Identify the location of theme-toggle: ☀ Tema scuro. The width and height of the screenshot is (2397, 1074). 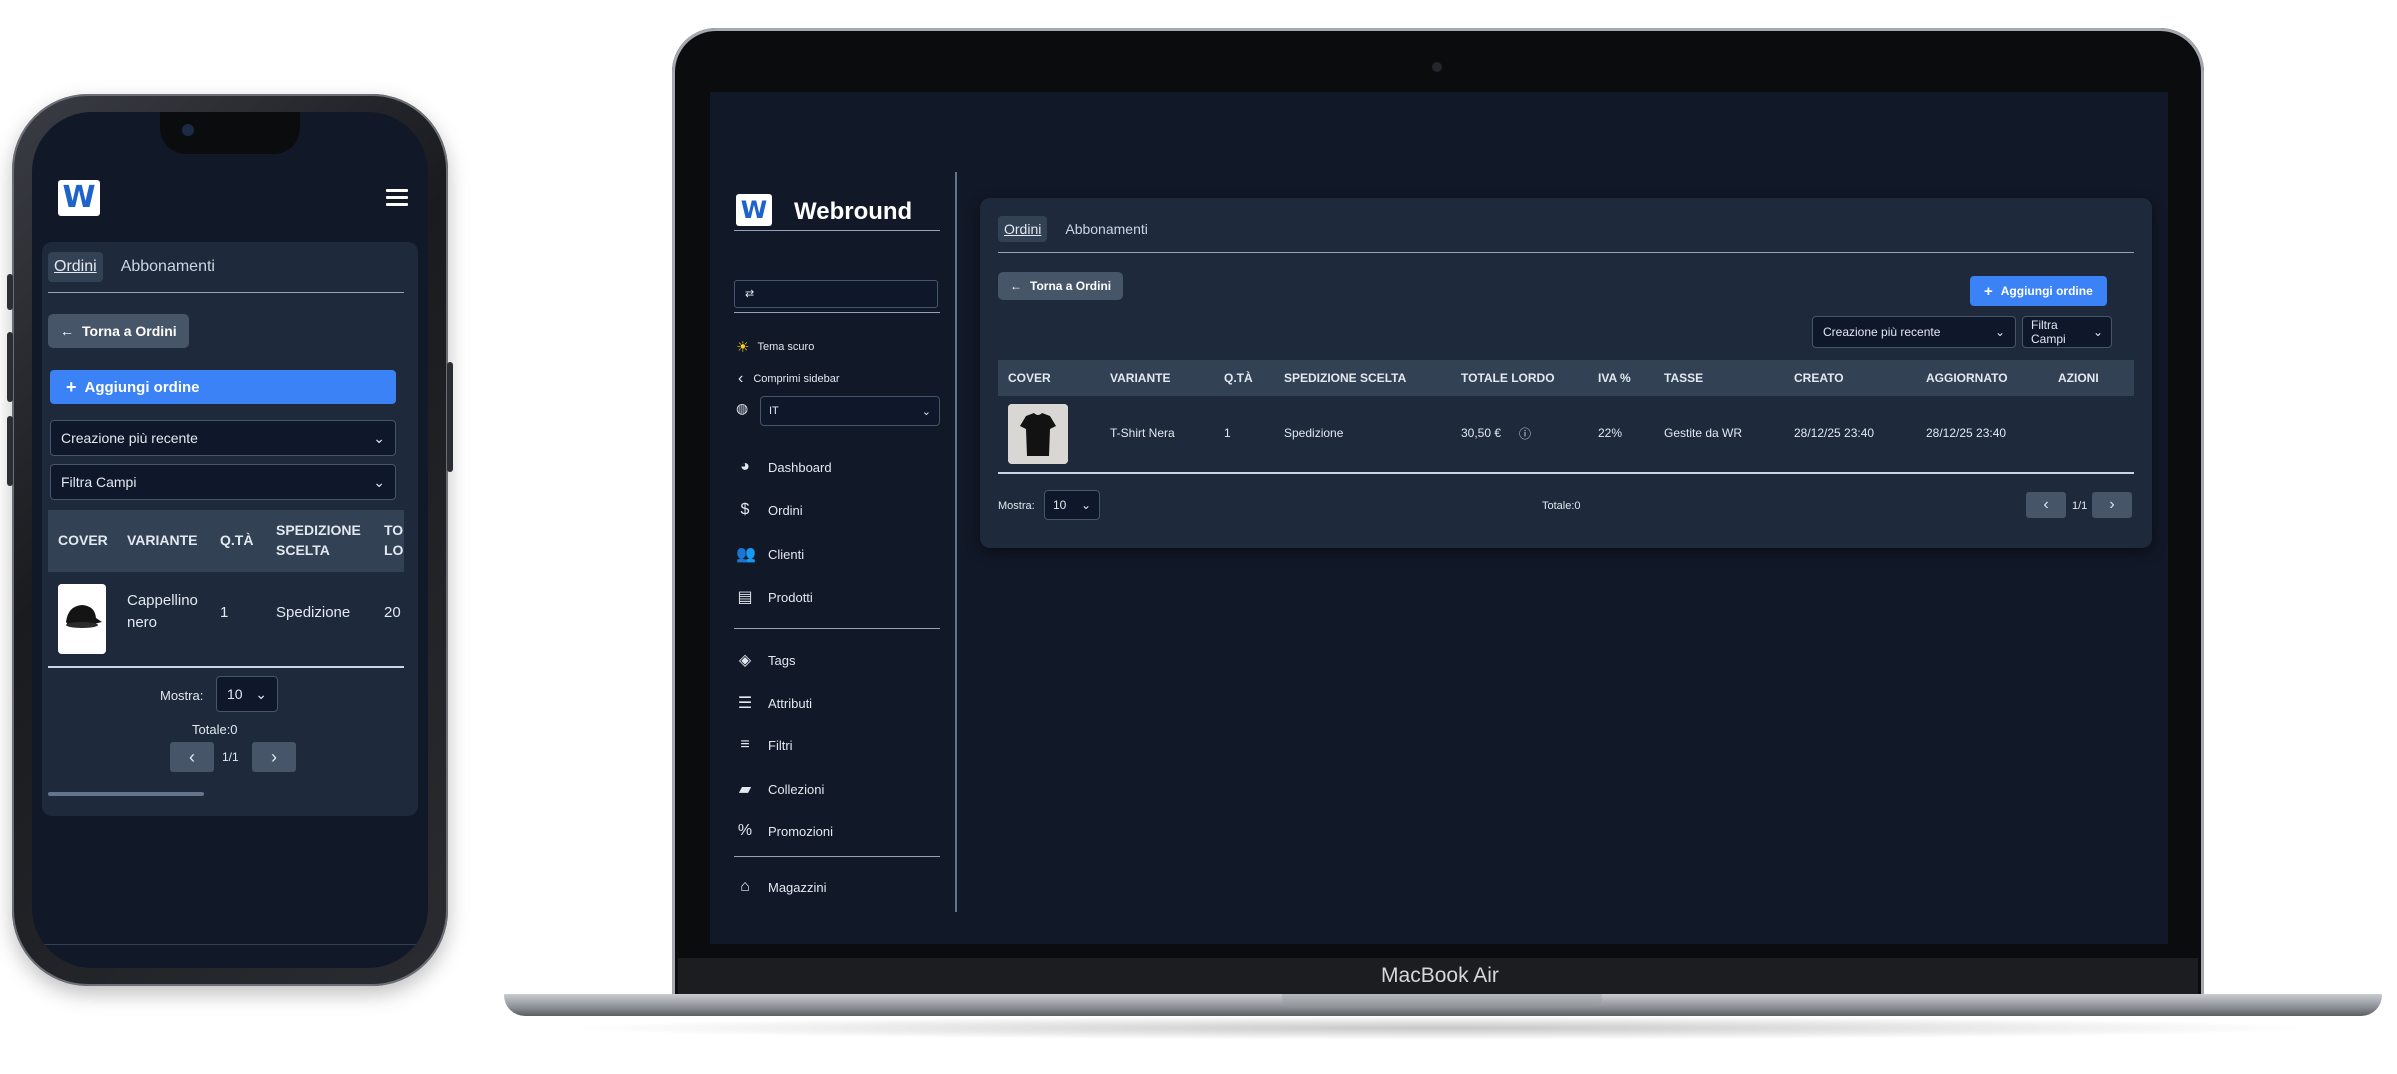
(775, 347).